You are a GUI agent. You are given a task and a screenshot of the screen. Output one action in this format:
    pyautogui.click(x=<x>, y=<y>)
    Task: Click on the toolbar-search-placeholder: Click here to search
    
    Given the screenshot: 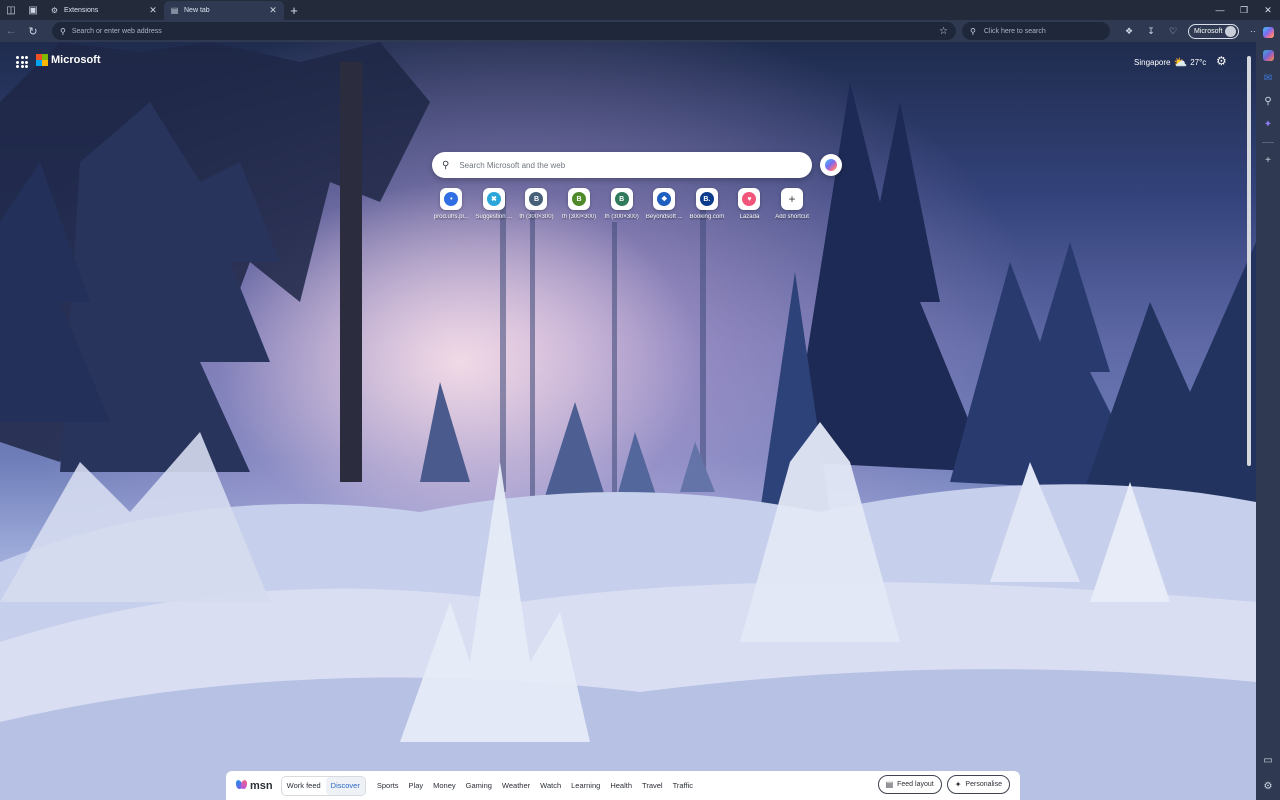 What is the action you would take?
    pyautogui.click(x=1014, y=31)
    